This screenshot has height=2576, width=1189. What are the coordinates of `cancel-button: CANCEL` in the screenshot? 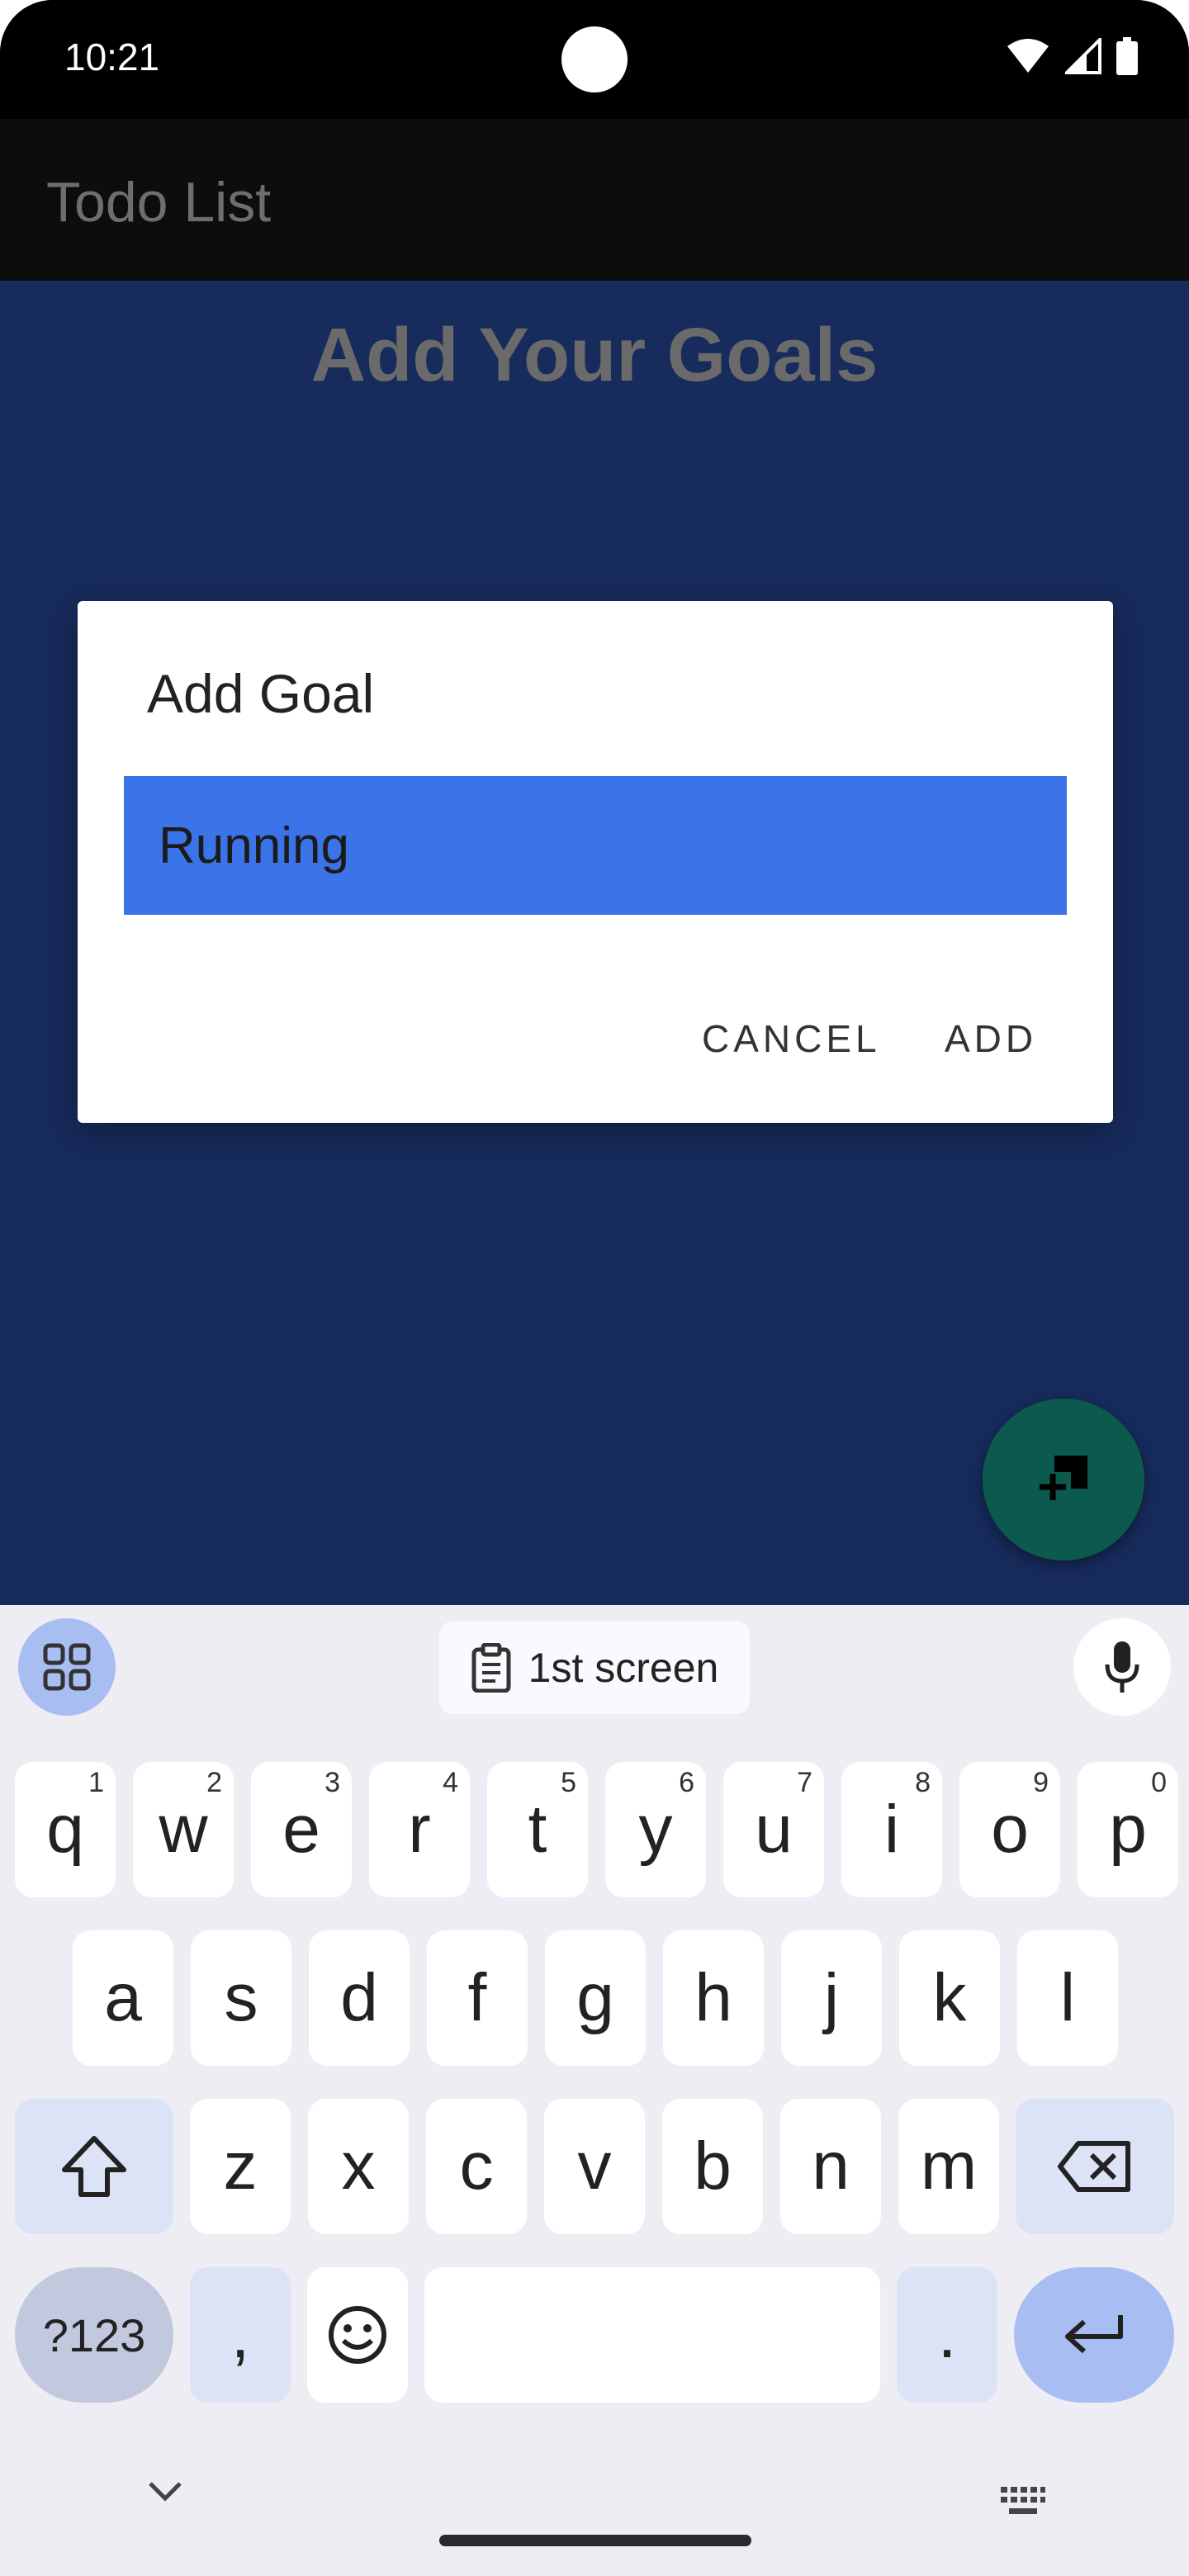 It's located at (791, 1039).